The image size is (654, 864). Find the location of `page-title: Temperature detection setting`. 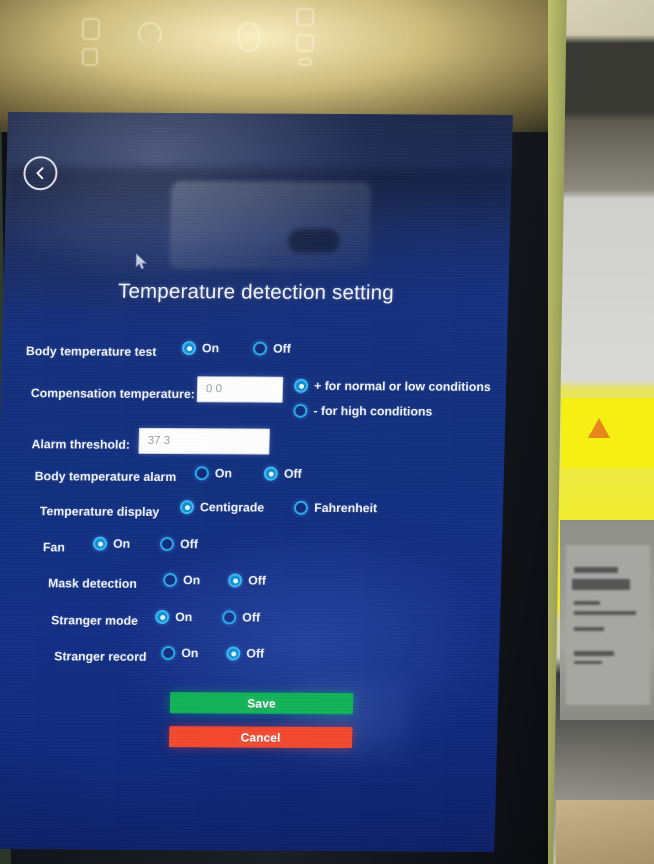

page-title: Temperature detection setting is located at coordinates (256, 292).